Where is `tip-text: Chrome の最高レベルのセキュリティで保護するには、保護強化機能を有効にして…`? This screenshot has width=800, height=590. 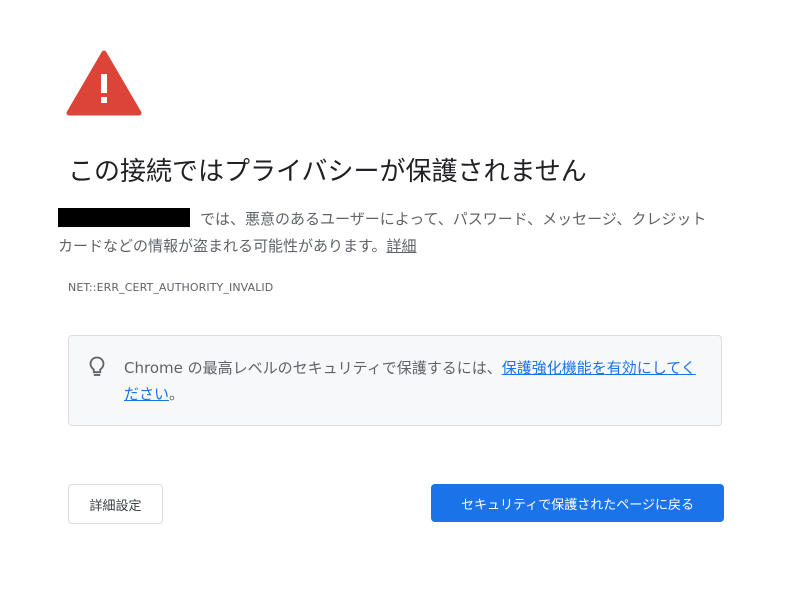
tip-text: Chrome の最高レベルのセキュリティで保護するには、保護強化機能を有効にして… is located at coordinates (411, 381).